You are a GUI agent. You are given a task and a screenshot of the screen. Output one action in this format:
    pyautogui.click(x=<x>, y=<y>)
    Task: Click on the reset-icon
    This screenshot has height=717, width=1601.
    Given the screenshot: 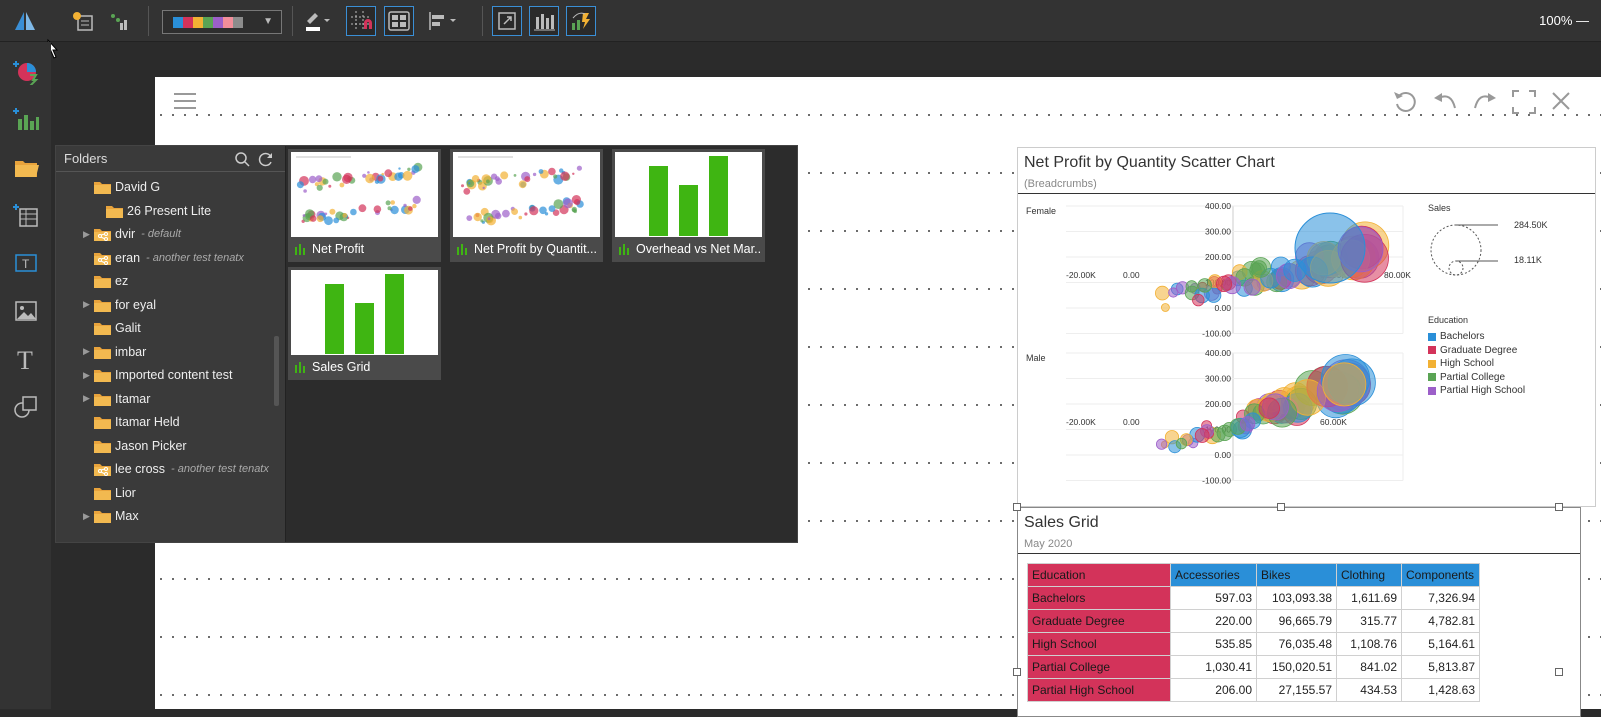 What is the action you would take?
    pyautogui.click(x=1405, y=101)
    